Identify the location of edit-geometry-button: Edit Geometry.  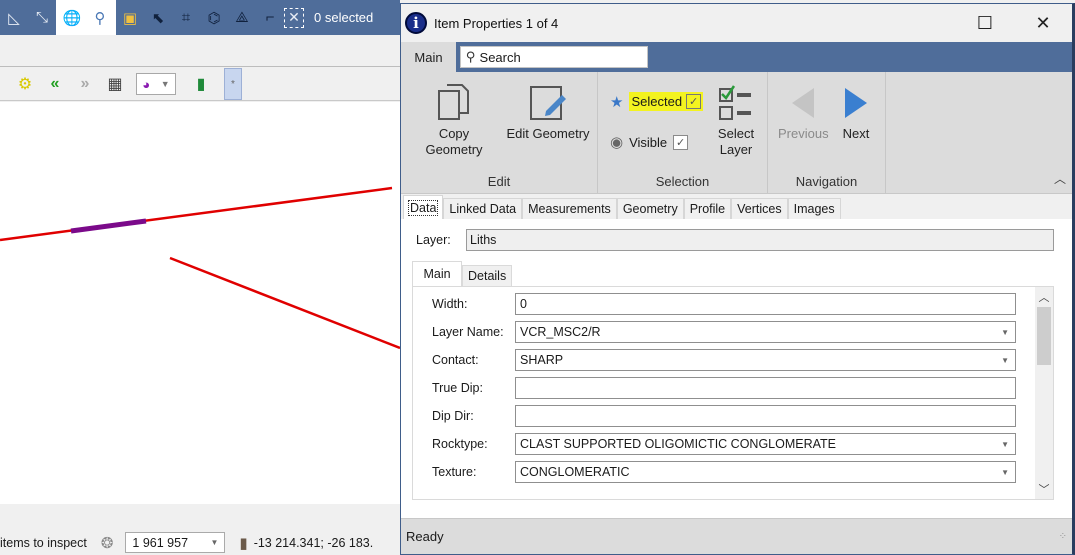
(548, 112).